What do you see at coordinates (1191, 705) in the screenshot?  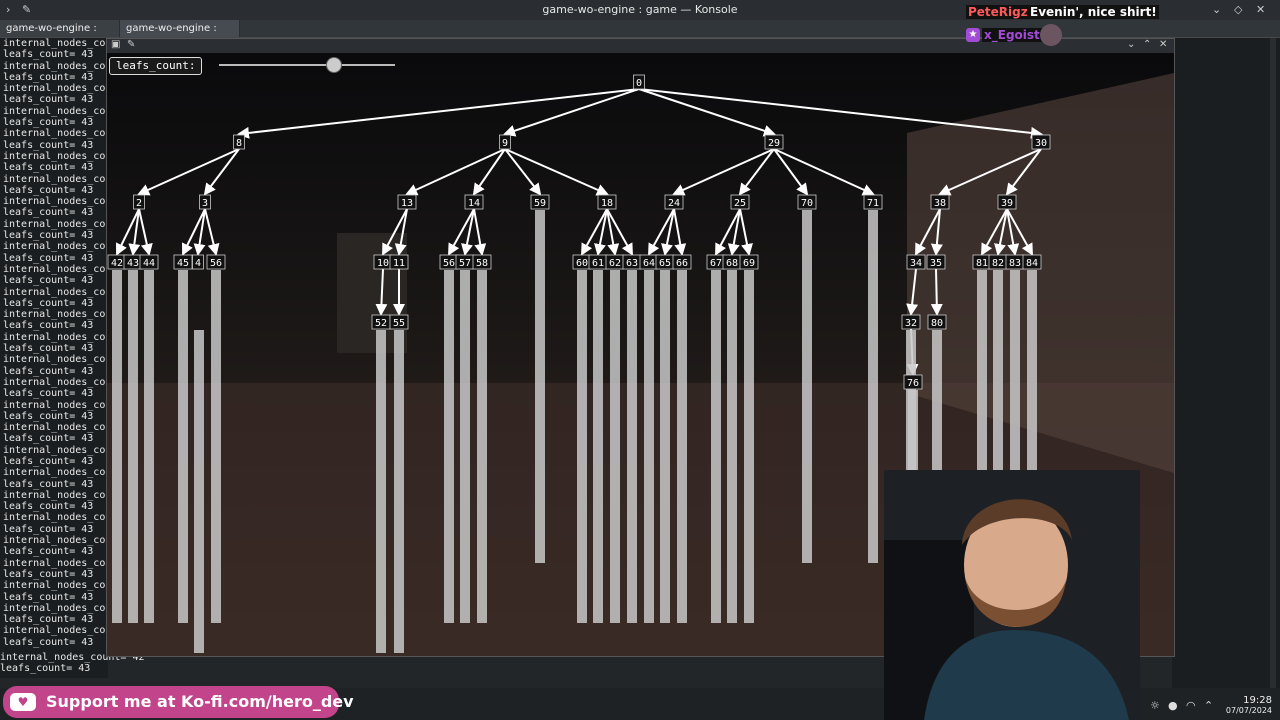 I see `wifi-icon: ◠` at bounding box center [1191, 705].